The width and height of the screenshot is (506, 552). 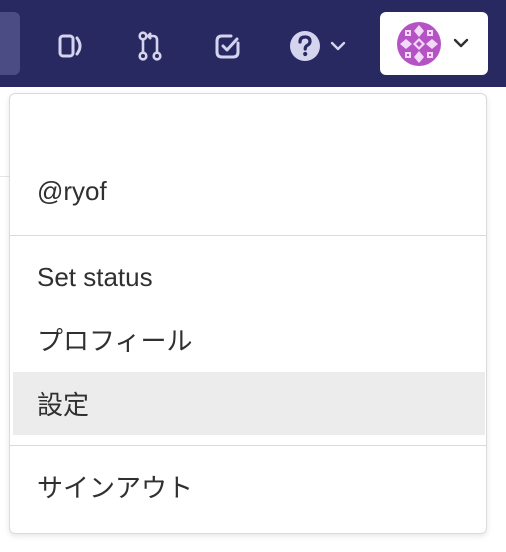 I want to click on sign-out-item: サインアウト, so click(x=248, y=486).